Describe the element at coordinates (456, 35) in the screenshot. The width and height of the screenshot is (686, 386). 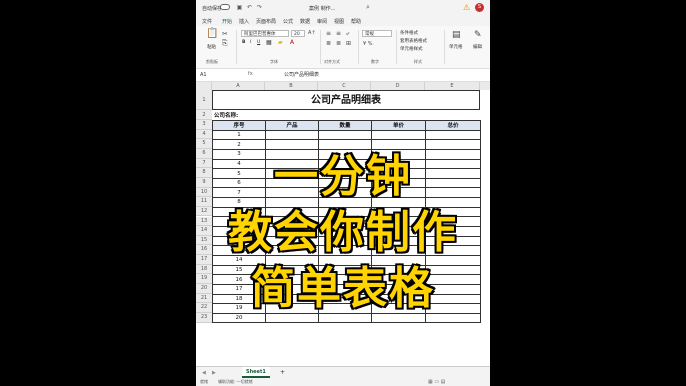
I see `cells-icon: ▤` at that location.